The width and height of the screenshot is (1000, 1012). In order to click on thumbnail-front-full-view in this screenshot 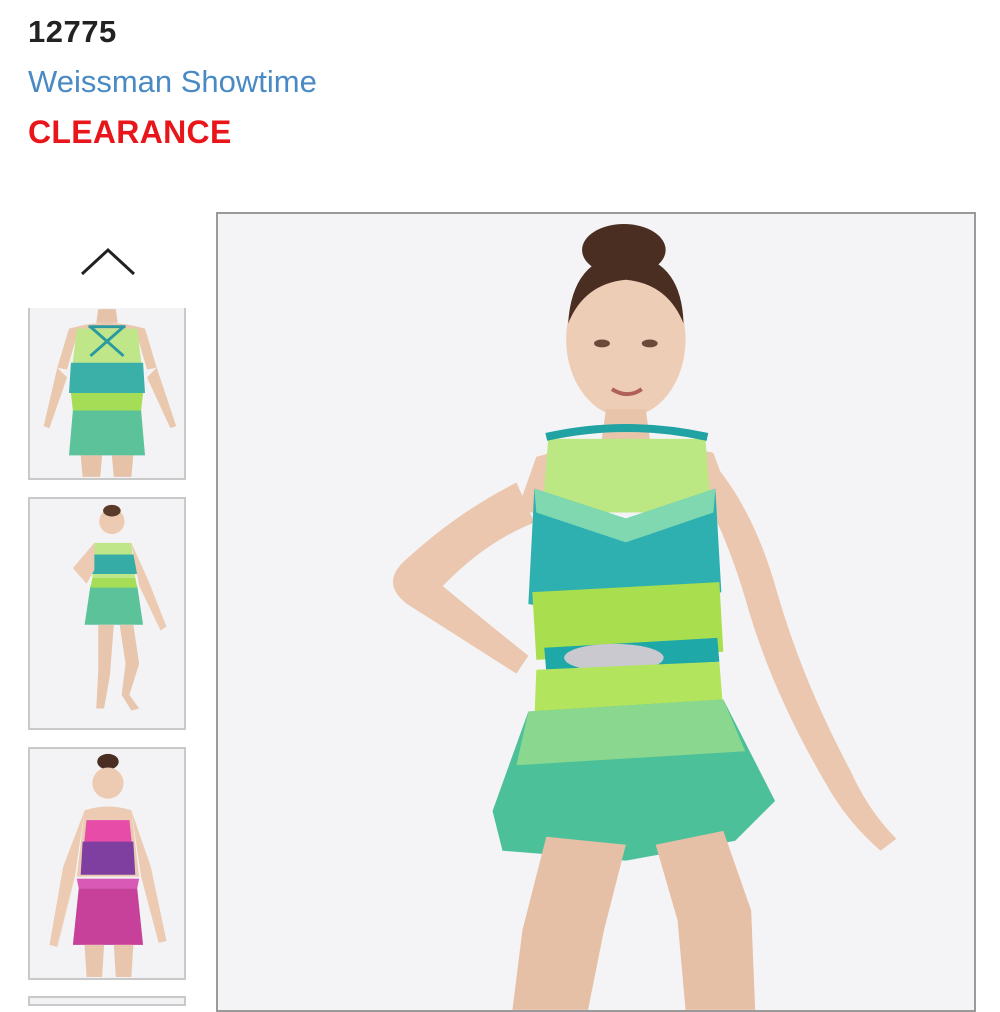, I will do `click(107, 613)`.